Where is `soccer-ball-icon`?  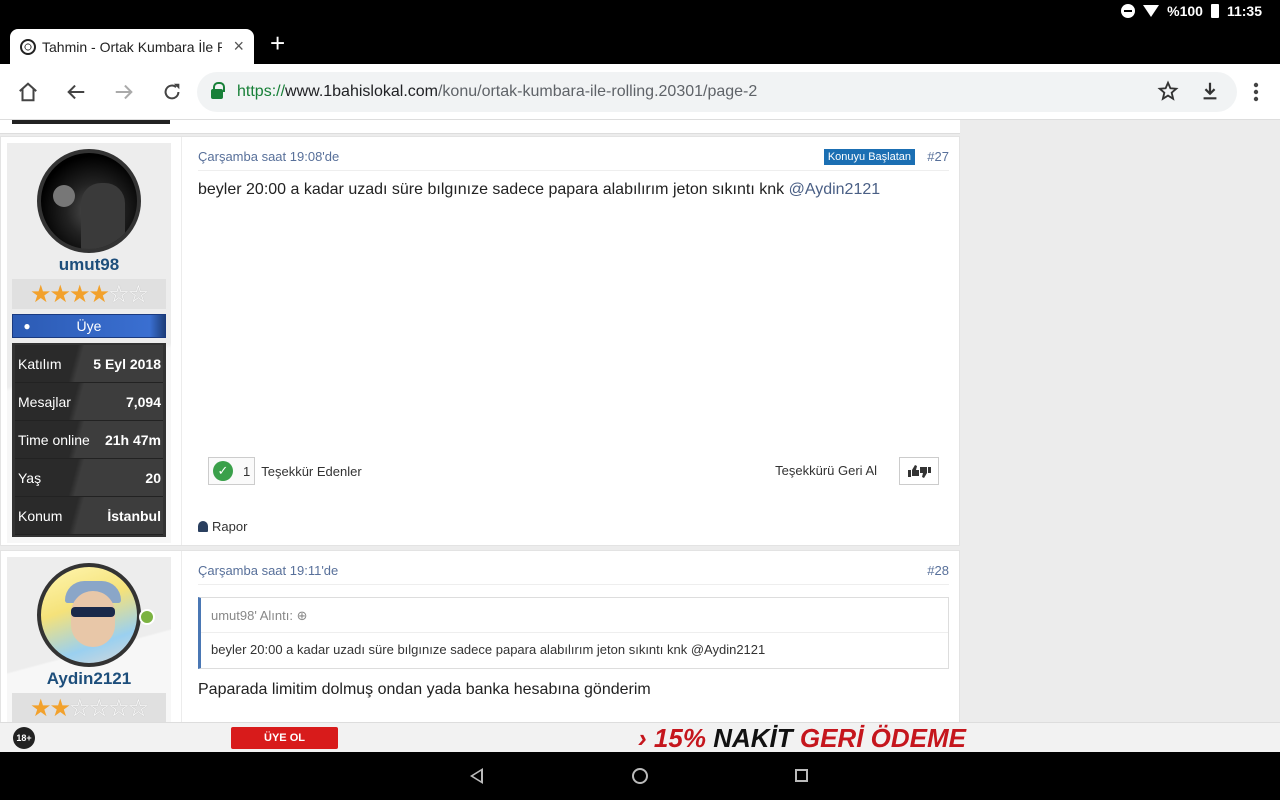
soccer-ball-icon is located at coordinates (28, 46).